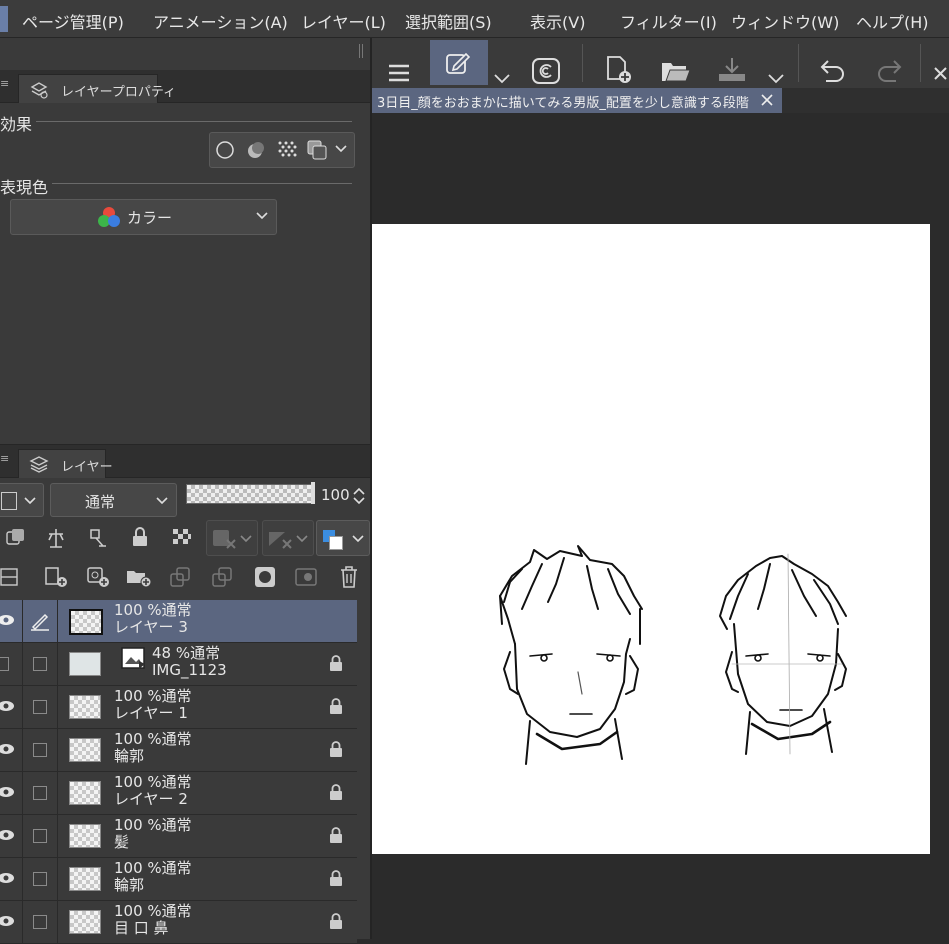 This screenshot has height=944, width=949. I want to click on clip-layer-icon, so click(16, 538).